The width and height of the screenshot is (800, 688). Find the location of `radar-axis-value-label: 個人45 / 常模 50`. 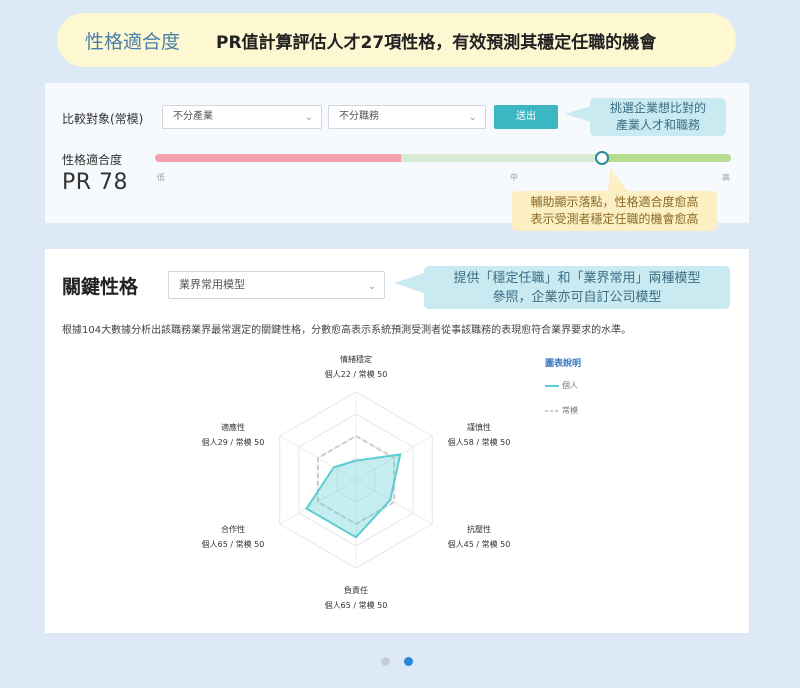

radar-axis-value-label: 個人45 / 常模 50 is located at coordinates (479, 544).